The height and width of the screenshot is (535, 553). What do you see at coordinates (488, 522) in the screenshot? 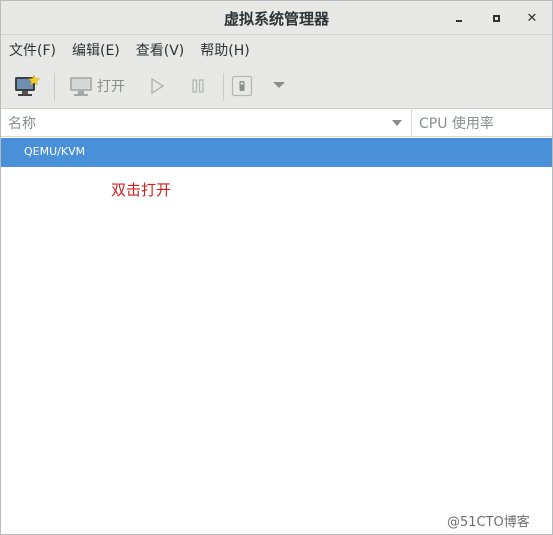
I see `watermark: @51CTO博客` at bounding box center [488, 522].